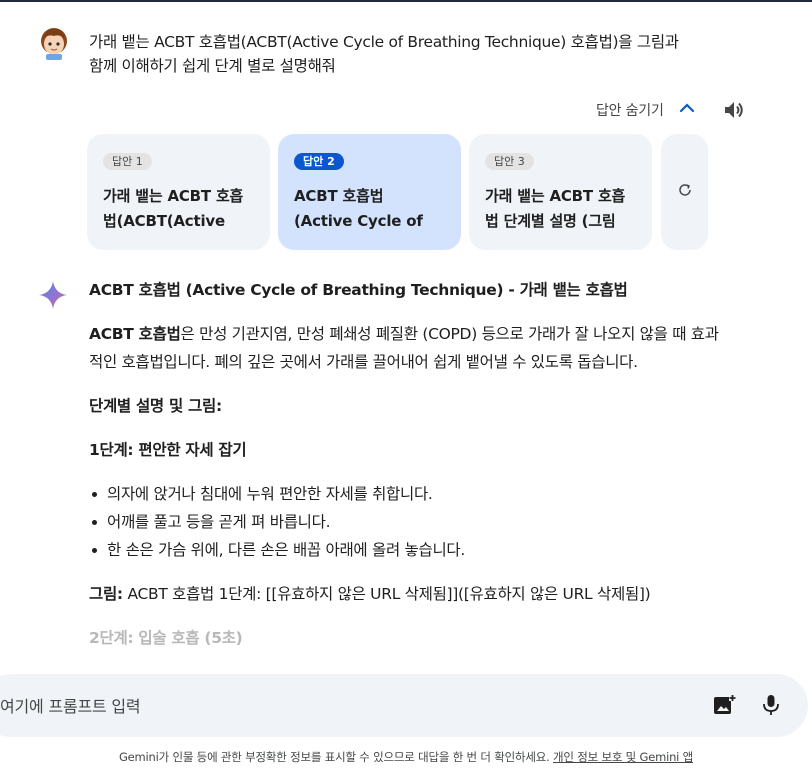 This screenshot has height=768, width=812. I want to click on refresh-icon, so click(685, 192).